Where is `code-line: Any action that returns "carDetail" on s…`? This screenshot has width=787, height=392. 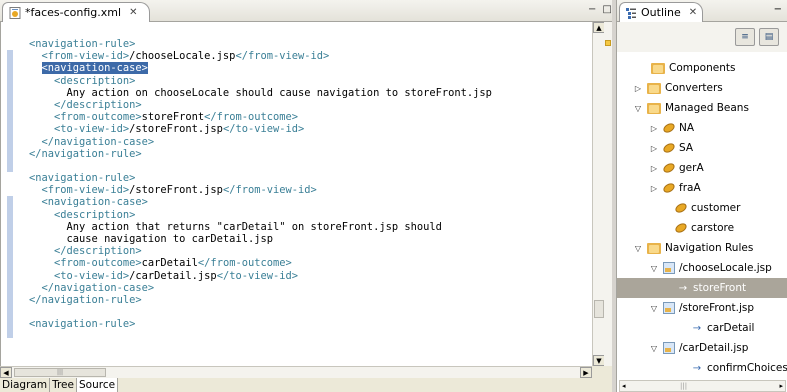 code-line: Any action that returns "carDetail" on s… is located at coordinates (260, 227).